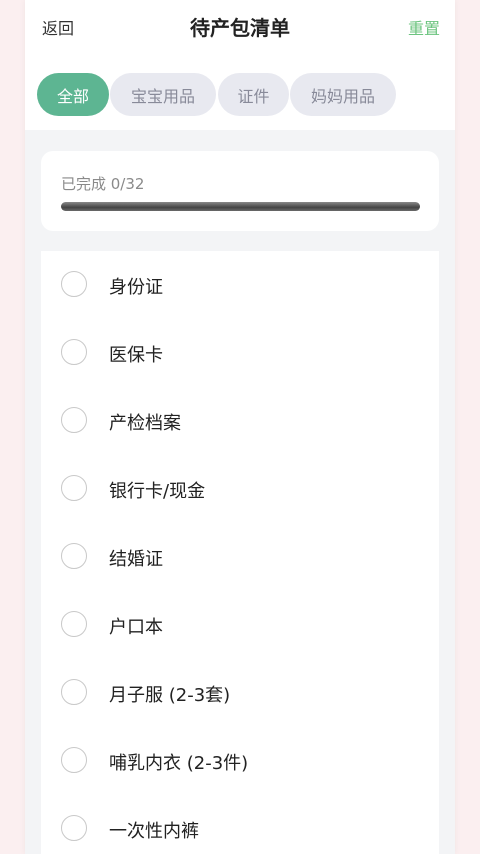 This screenshot has width=480, height=854. What do you see at coordinates (145, 423) in the screenshot?
I see `item-label: 产检档案` at bounding box center [145, 423].